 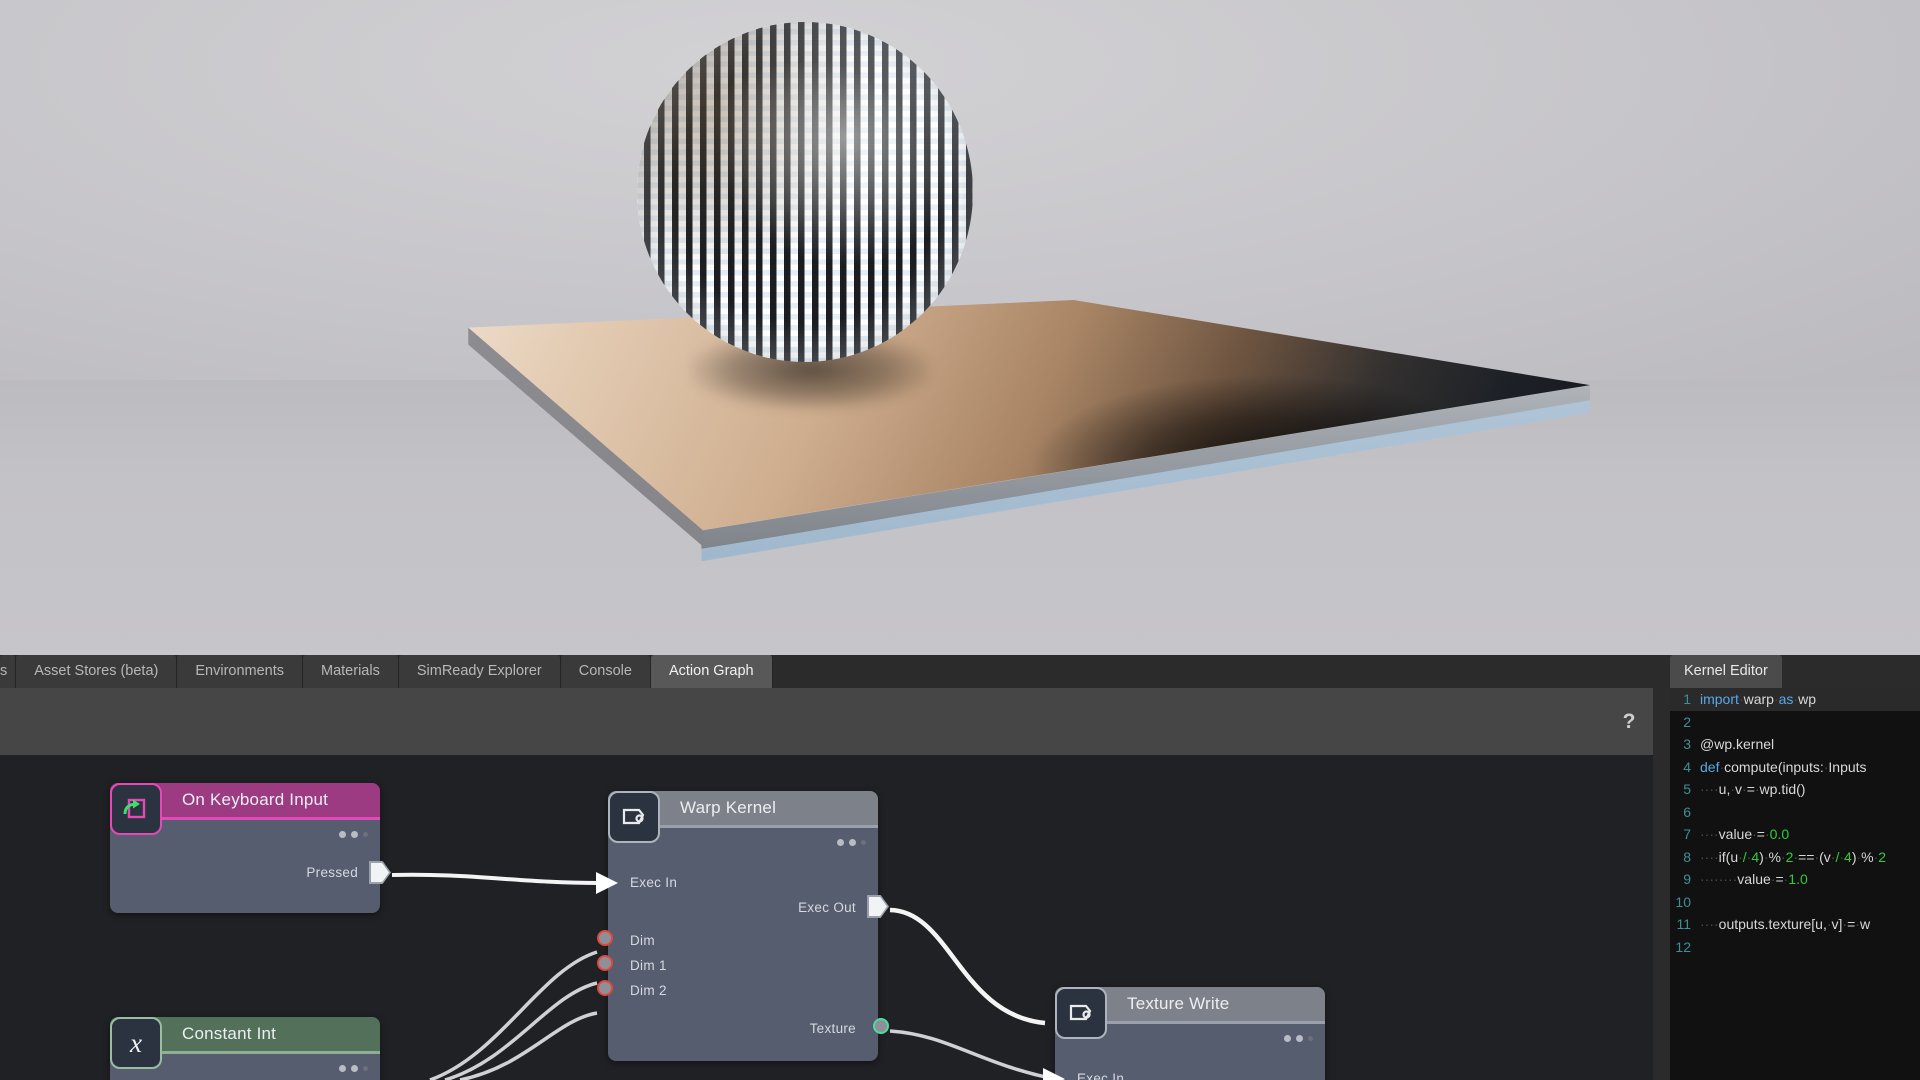 What do you see at coordinates (648, 965) in the screenshot?
I see `port-label-dim-1: Dim 1` at bounding box center [648, 965].